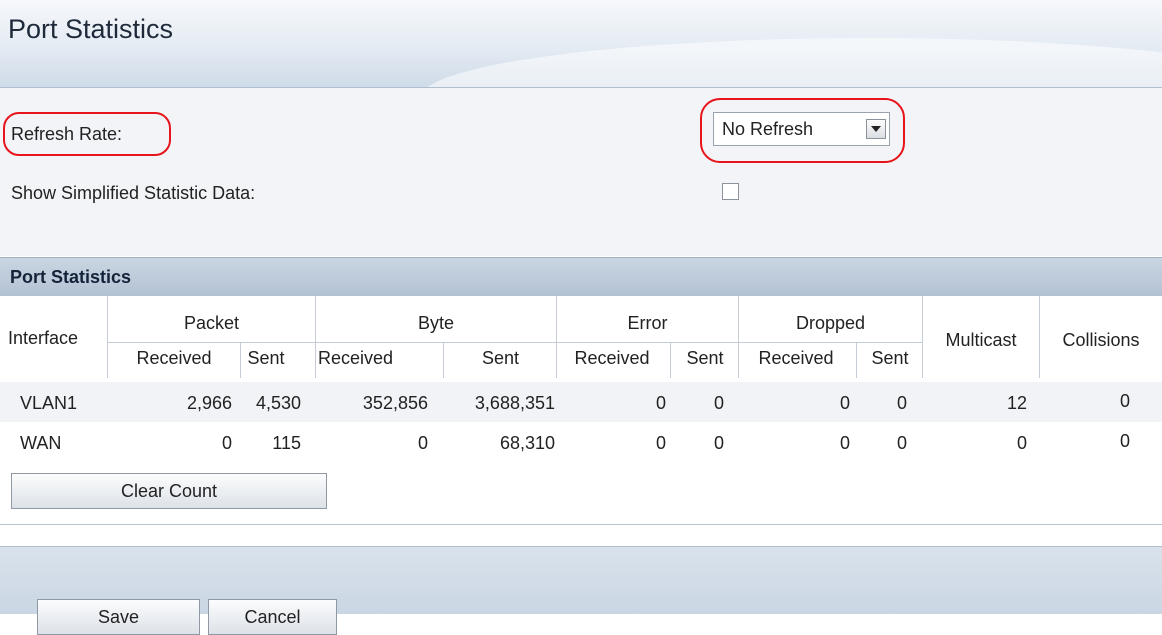 This screenshot has width=1162, height=635. Describe the element at coordinates (91, 29) in the screenshot. I see `page-title: Port Statistics` at that location.